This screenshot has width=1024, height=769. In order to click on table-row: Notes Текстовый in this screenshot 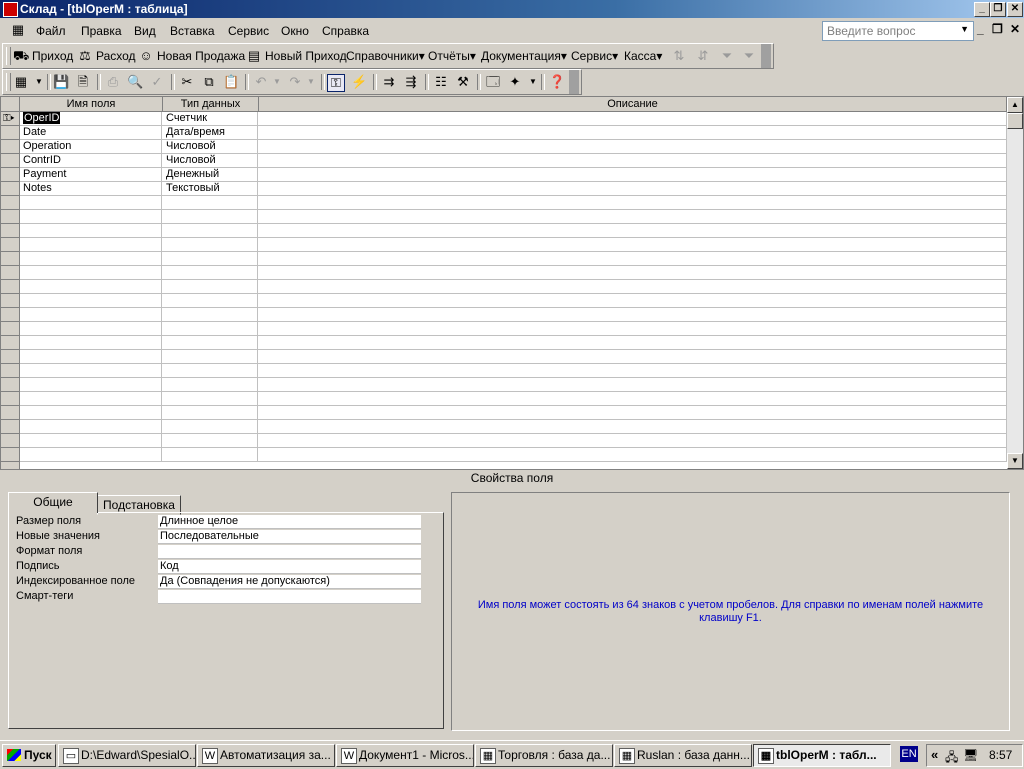, I will do `click(513, 189)`.